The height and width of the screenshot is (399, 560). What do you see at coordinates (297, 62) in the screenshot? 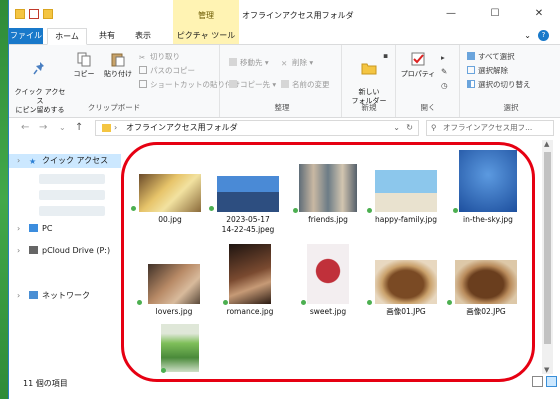
I see `delete-button: ✕ 削除 ▾` at bounding box center [297, 62].